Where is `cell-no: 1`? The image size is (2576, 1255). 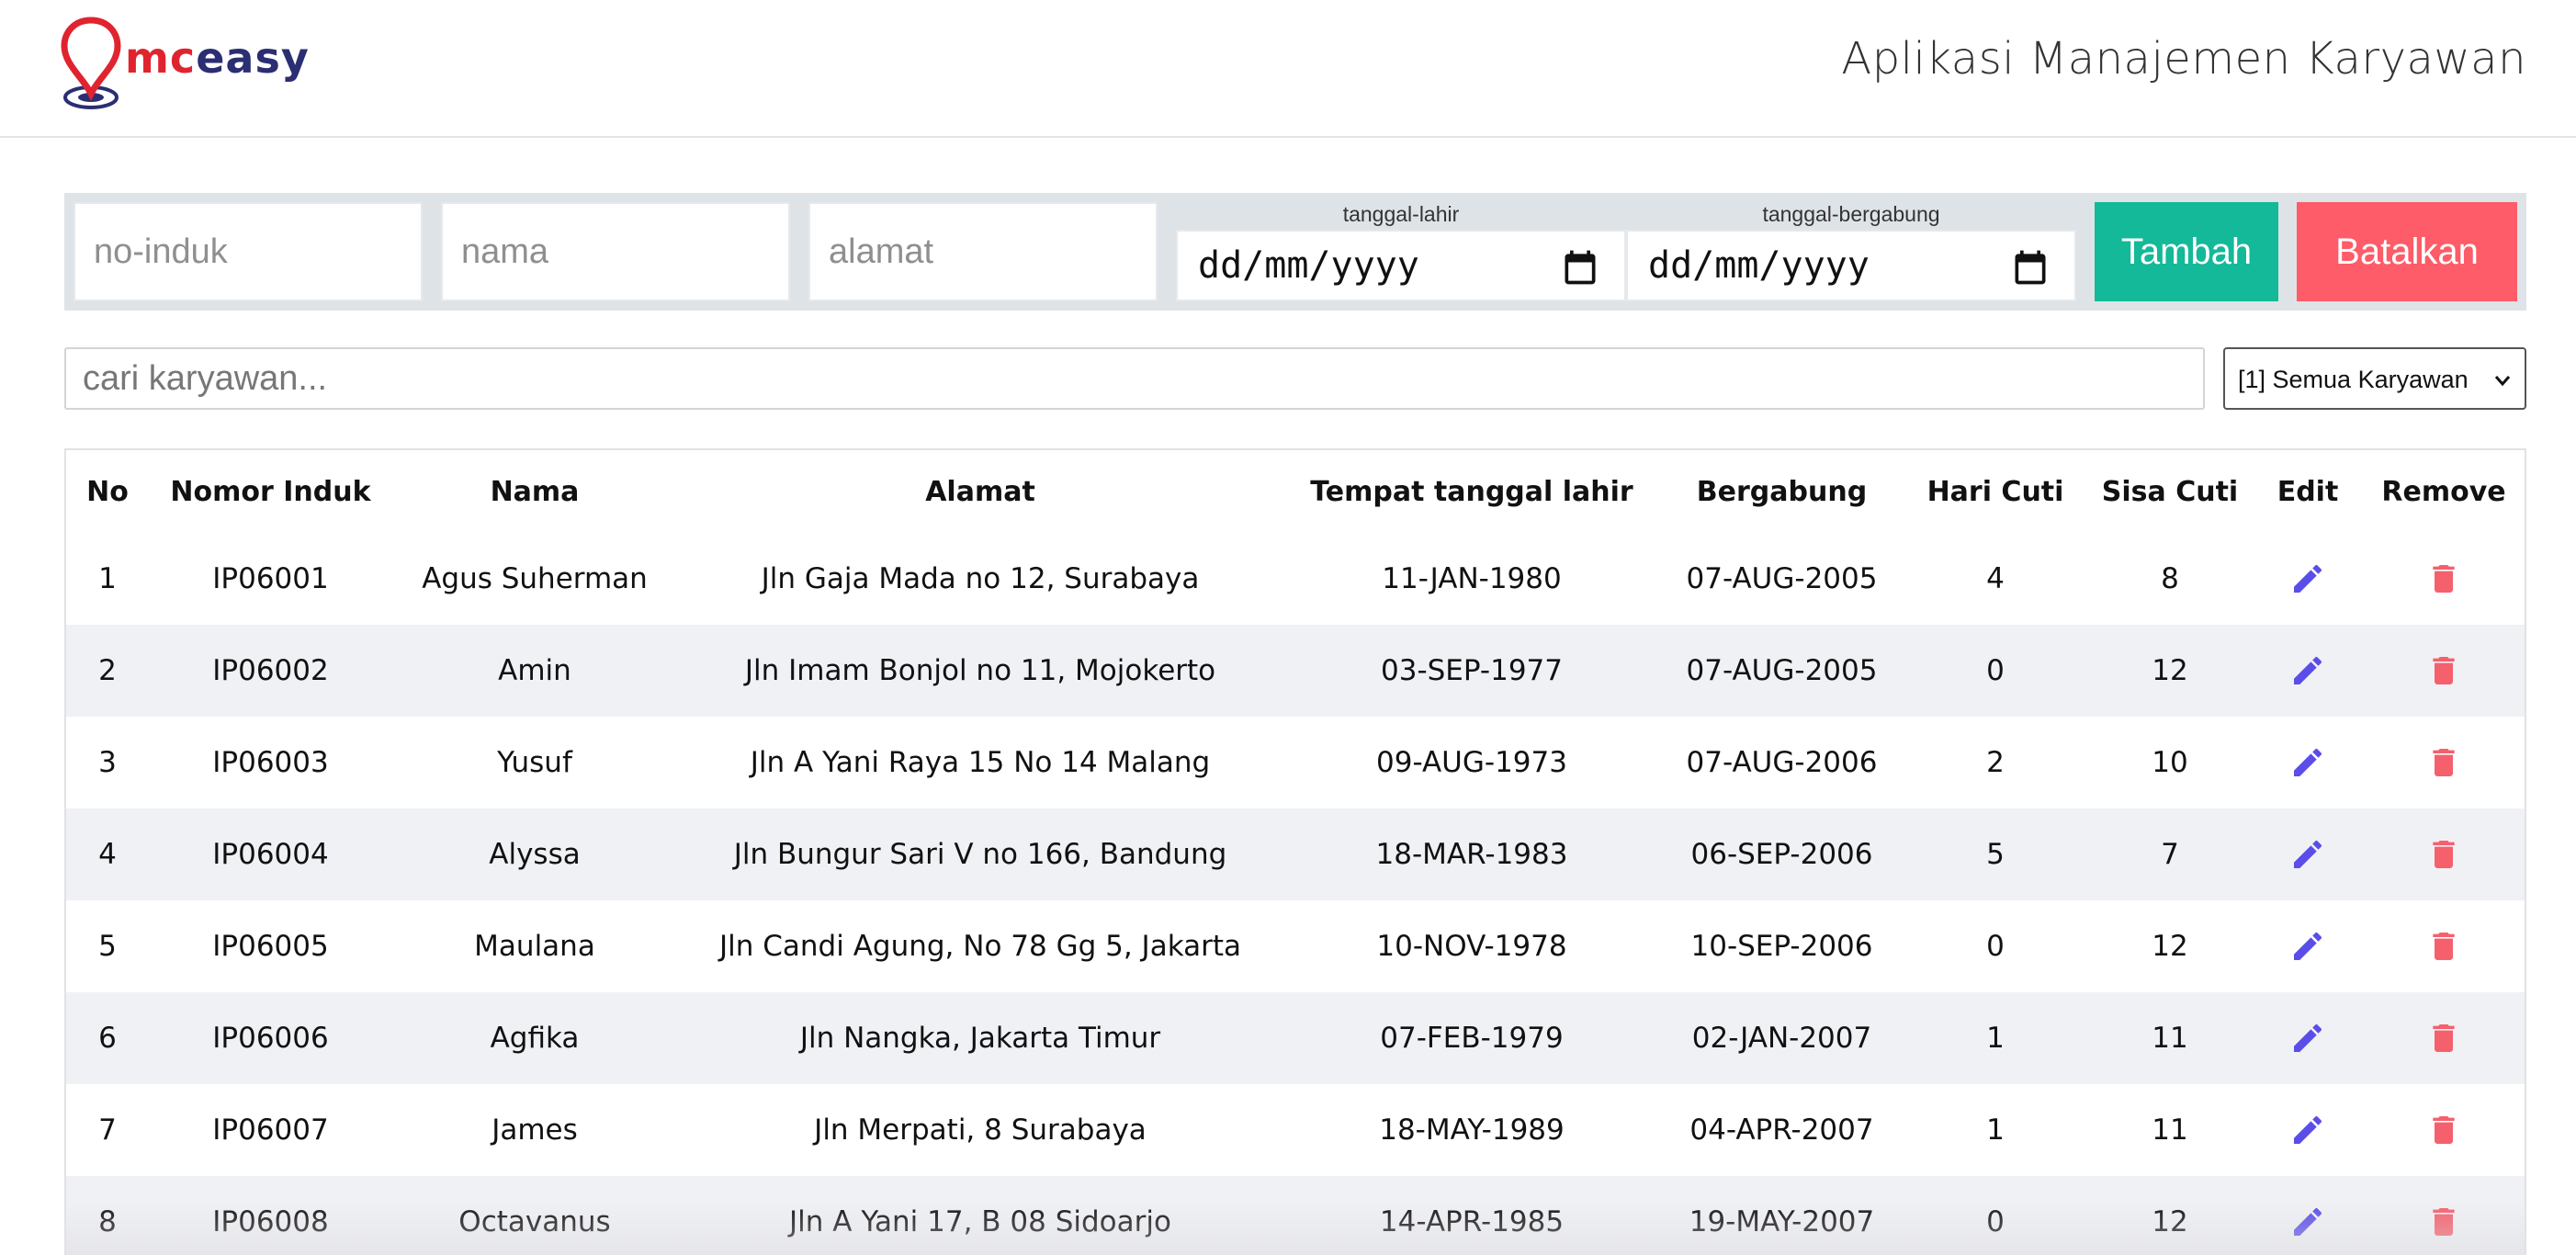 cell-no: 1 is located at coordinates (107, 578).